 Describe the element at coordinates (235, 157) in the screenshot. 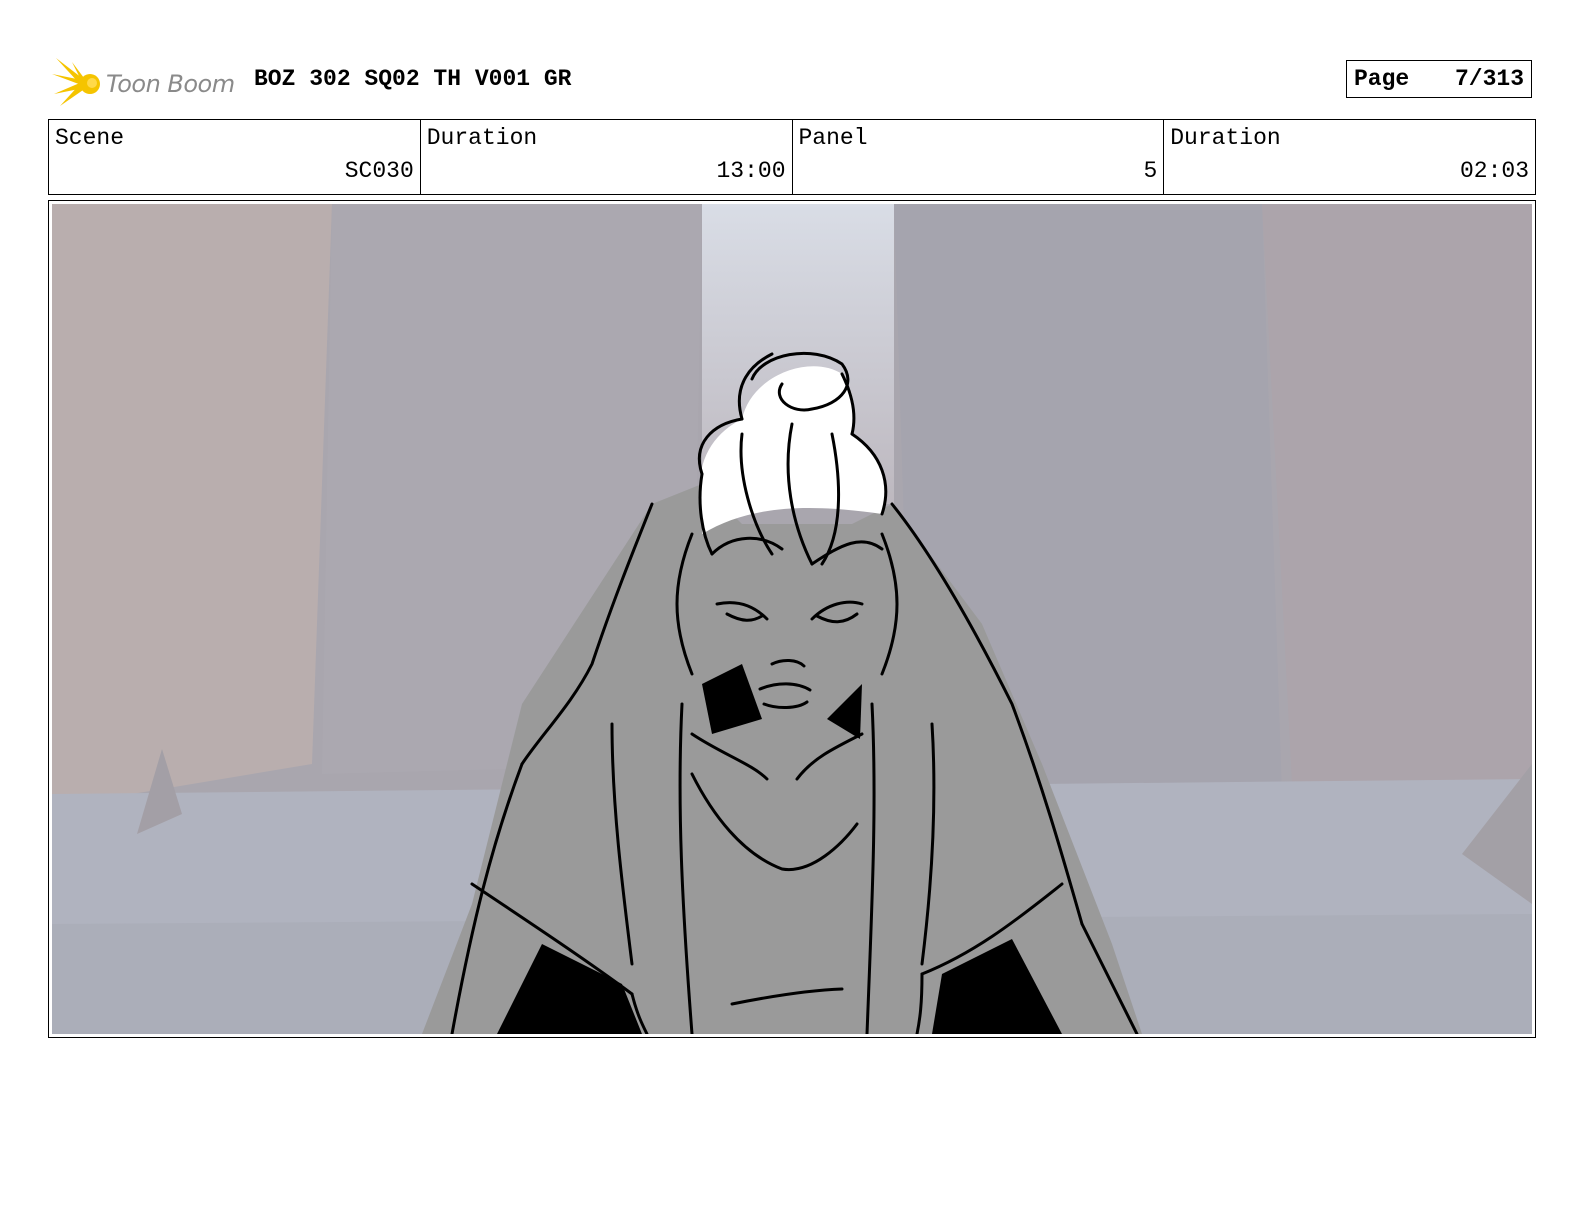

I see `scene-cell: Scene SC030` at that location.